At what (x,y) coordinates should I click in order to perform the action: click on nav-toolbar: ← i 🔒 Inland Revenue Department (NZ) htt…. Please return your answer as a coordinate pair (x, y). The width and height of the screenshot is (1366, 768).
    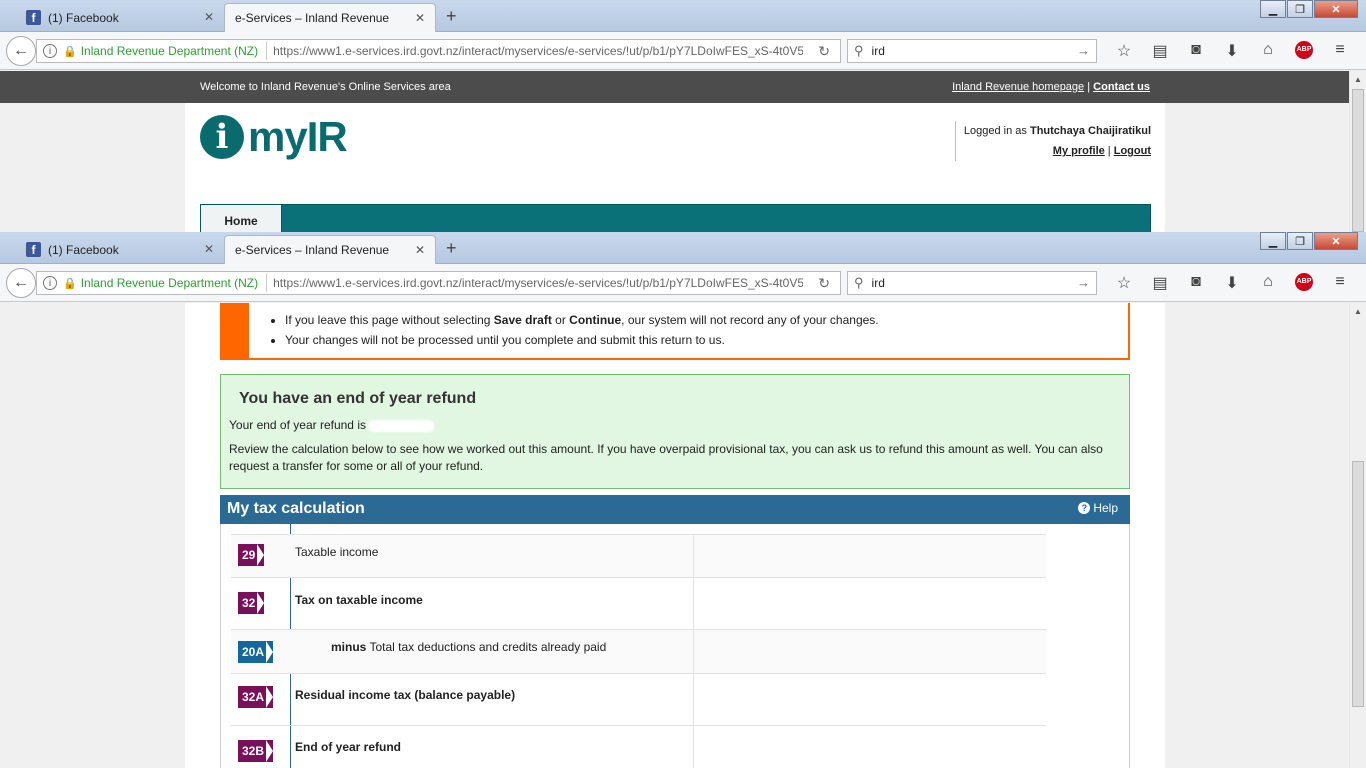
    Looking at the image, I should click on (683, 51).